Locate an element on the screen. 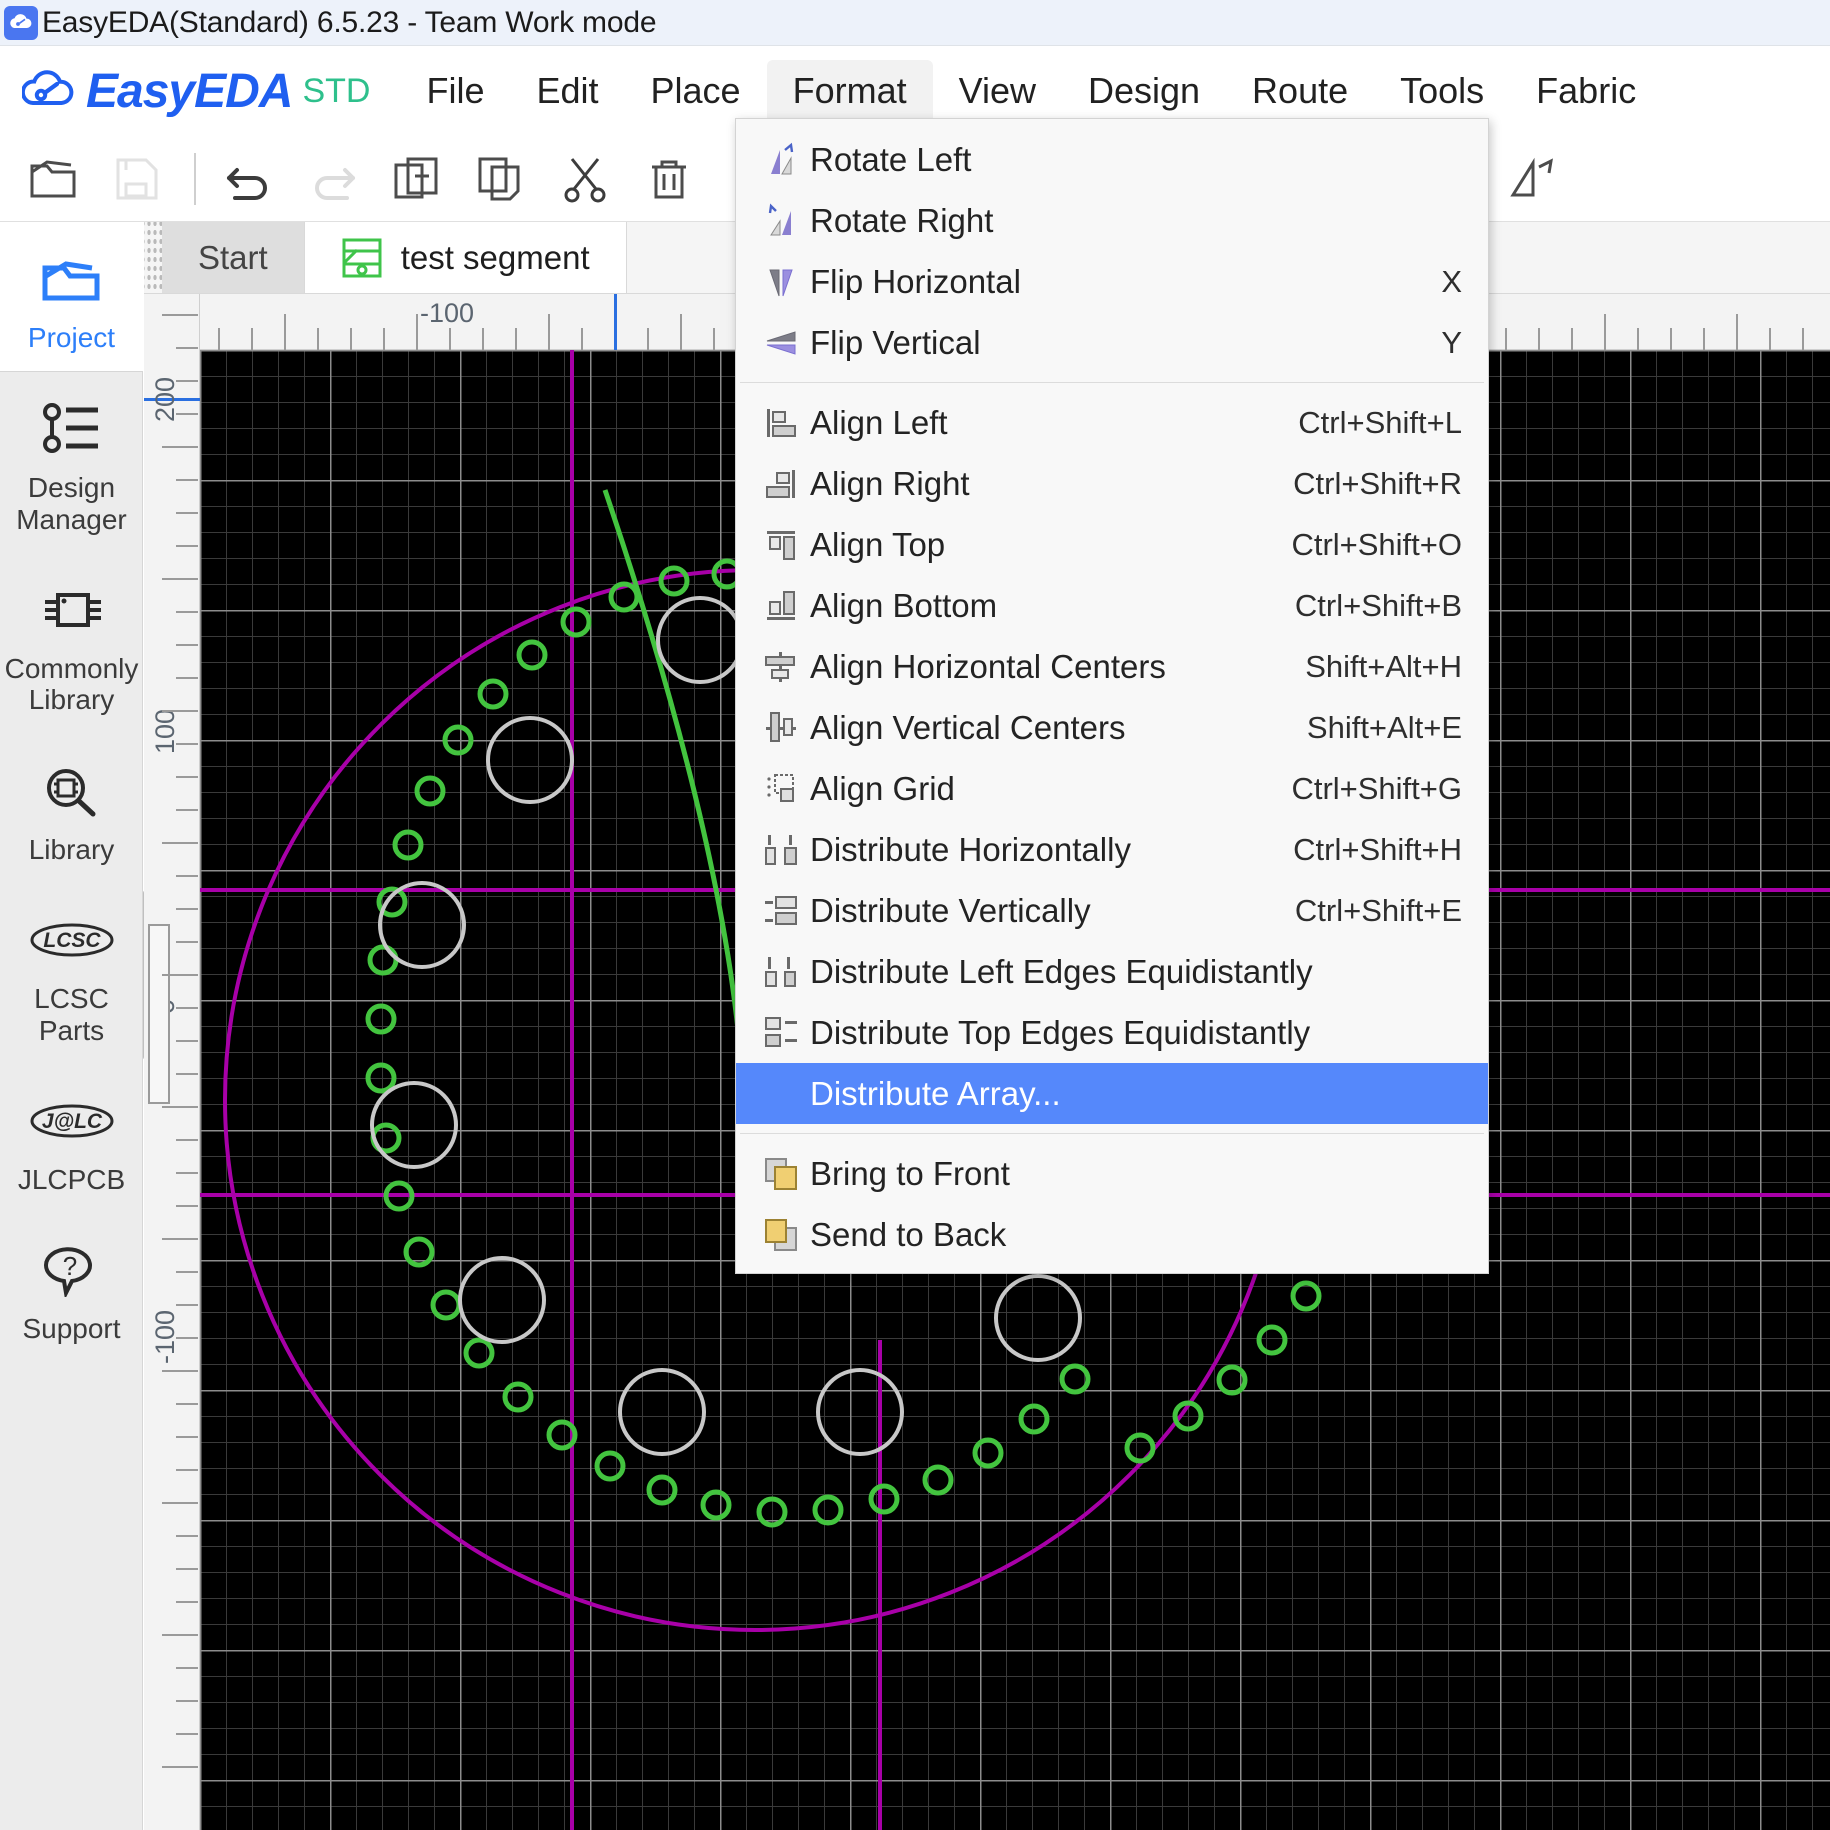 The width and height of the screenshot is (1830, 1830). undo-icon is located at coordinates (249, 179).